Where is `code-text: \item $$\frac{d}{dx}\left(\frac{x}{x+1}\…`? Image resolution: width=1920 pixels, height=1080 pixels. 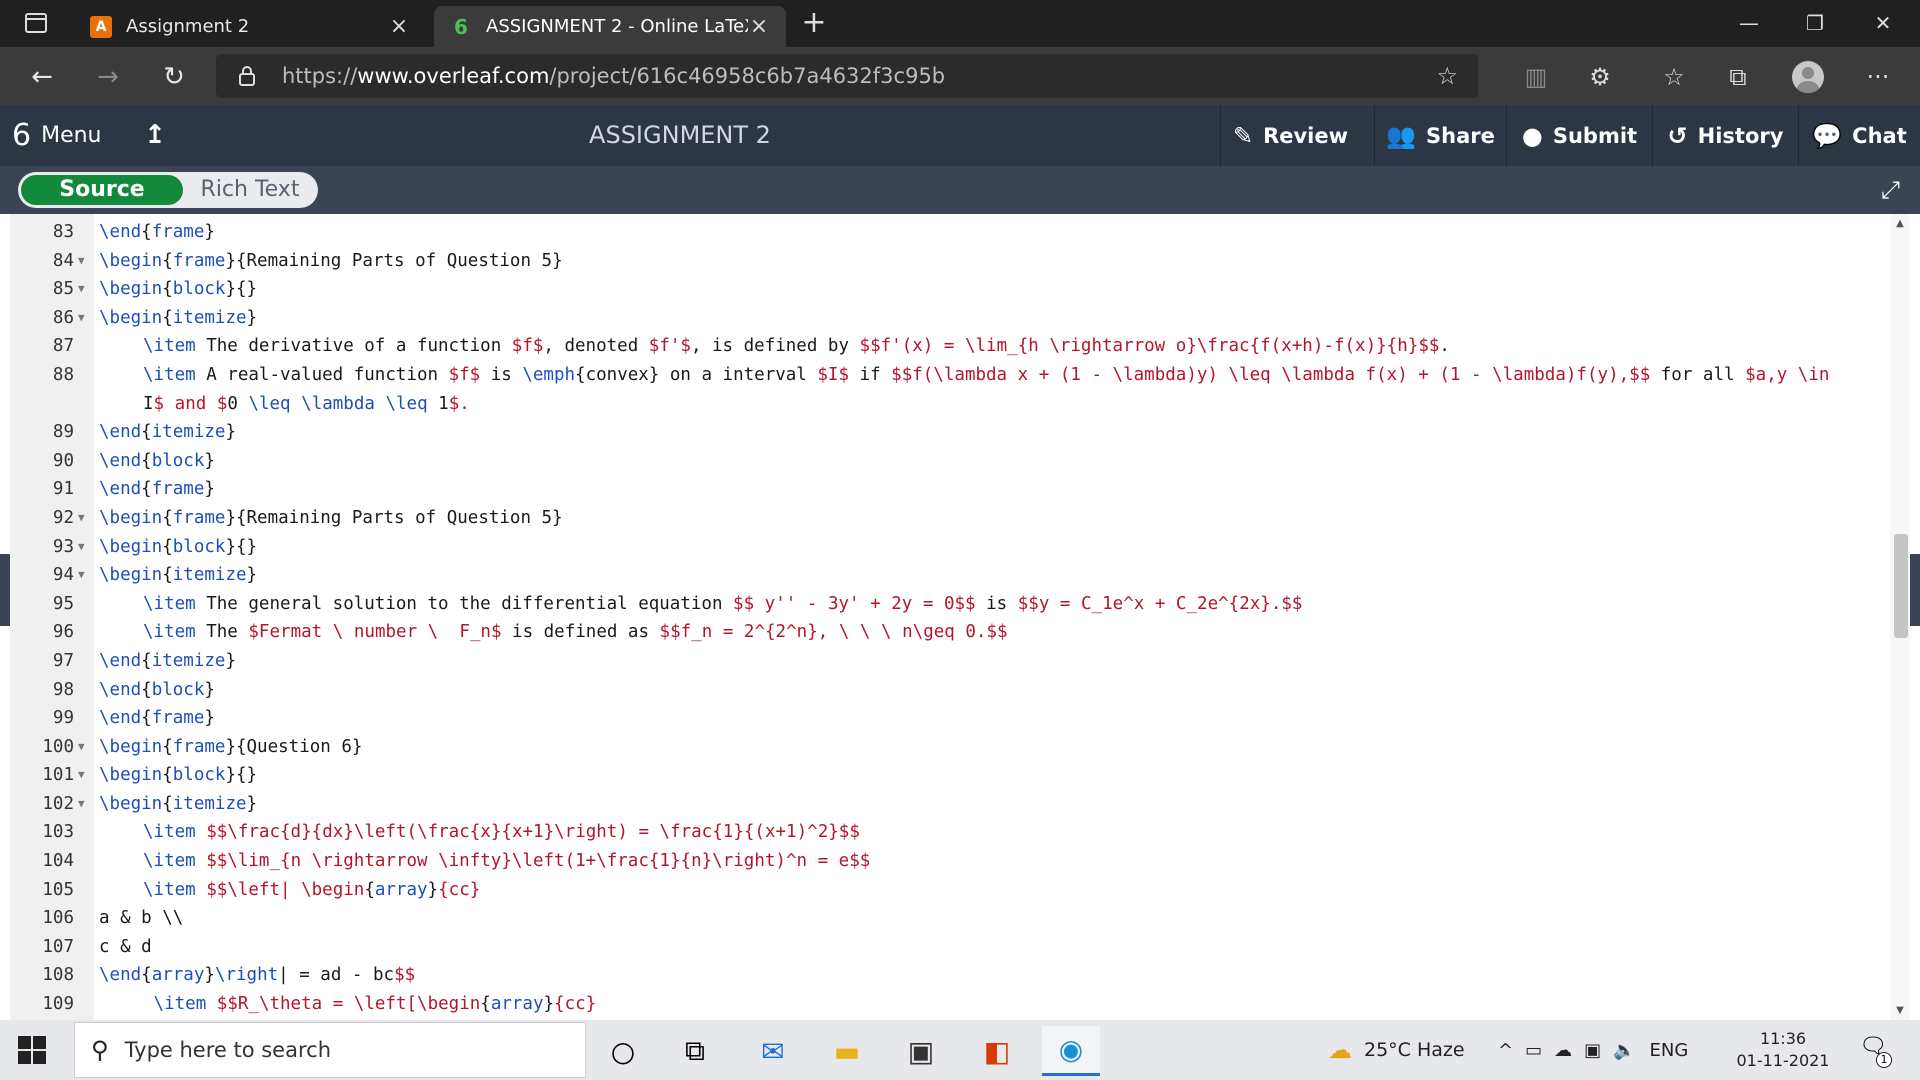
code-text: \item $$\frac{d}{dx}\left(\frac{x}{x+1}\… is located at coordinates (501, 832).